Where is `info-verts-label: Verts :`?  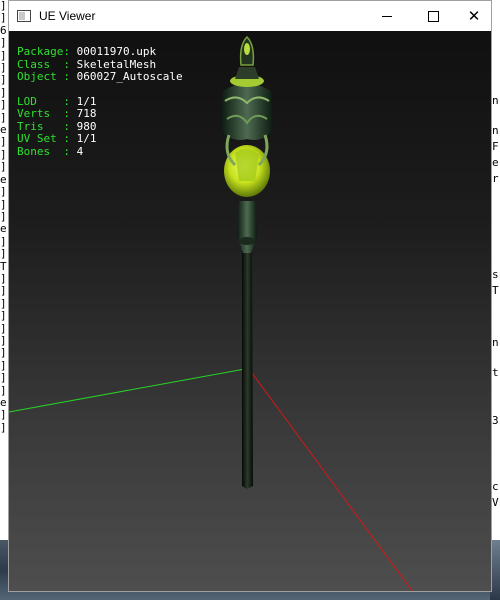 info-verts-label: Verts : is located at coordinates (47, 113).